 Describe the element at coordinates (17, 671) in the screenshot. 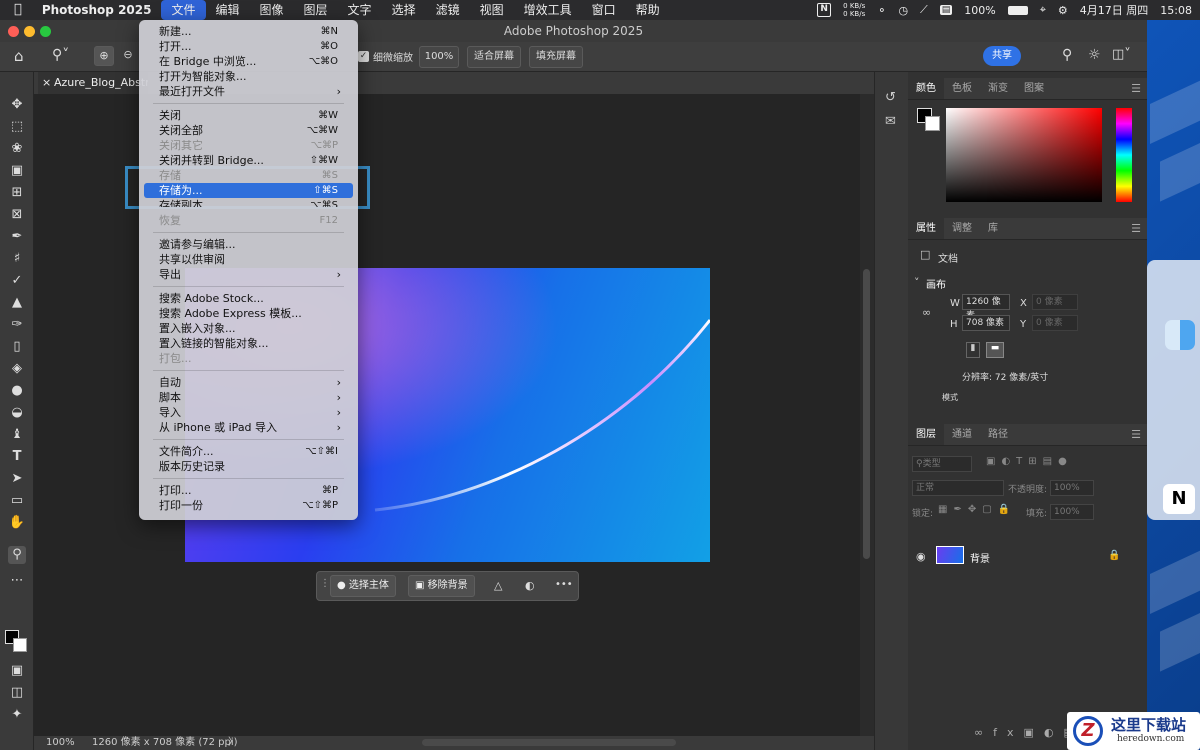

I see `quick-mask-icon: ▣` at that location.